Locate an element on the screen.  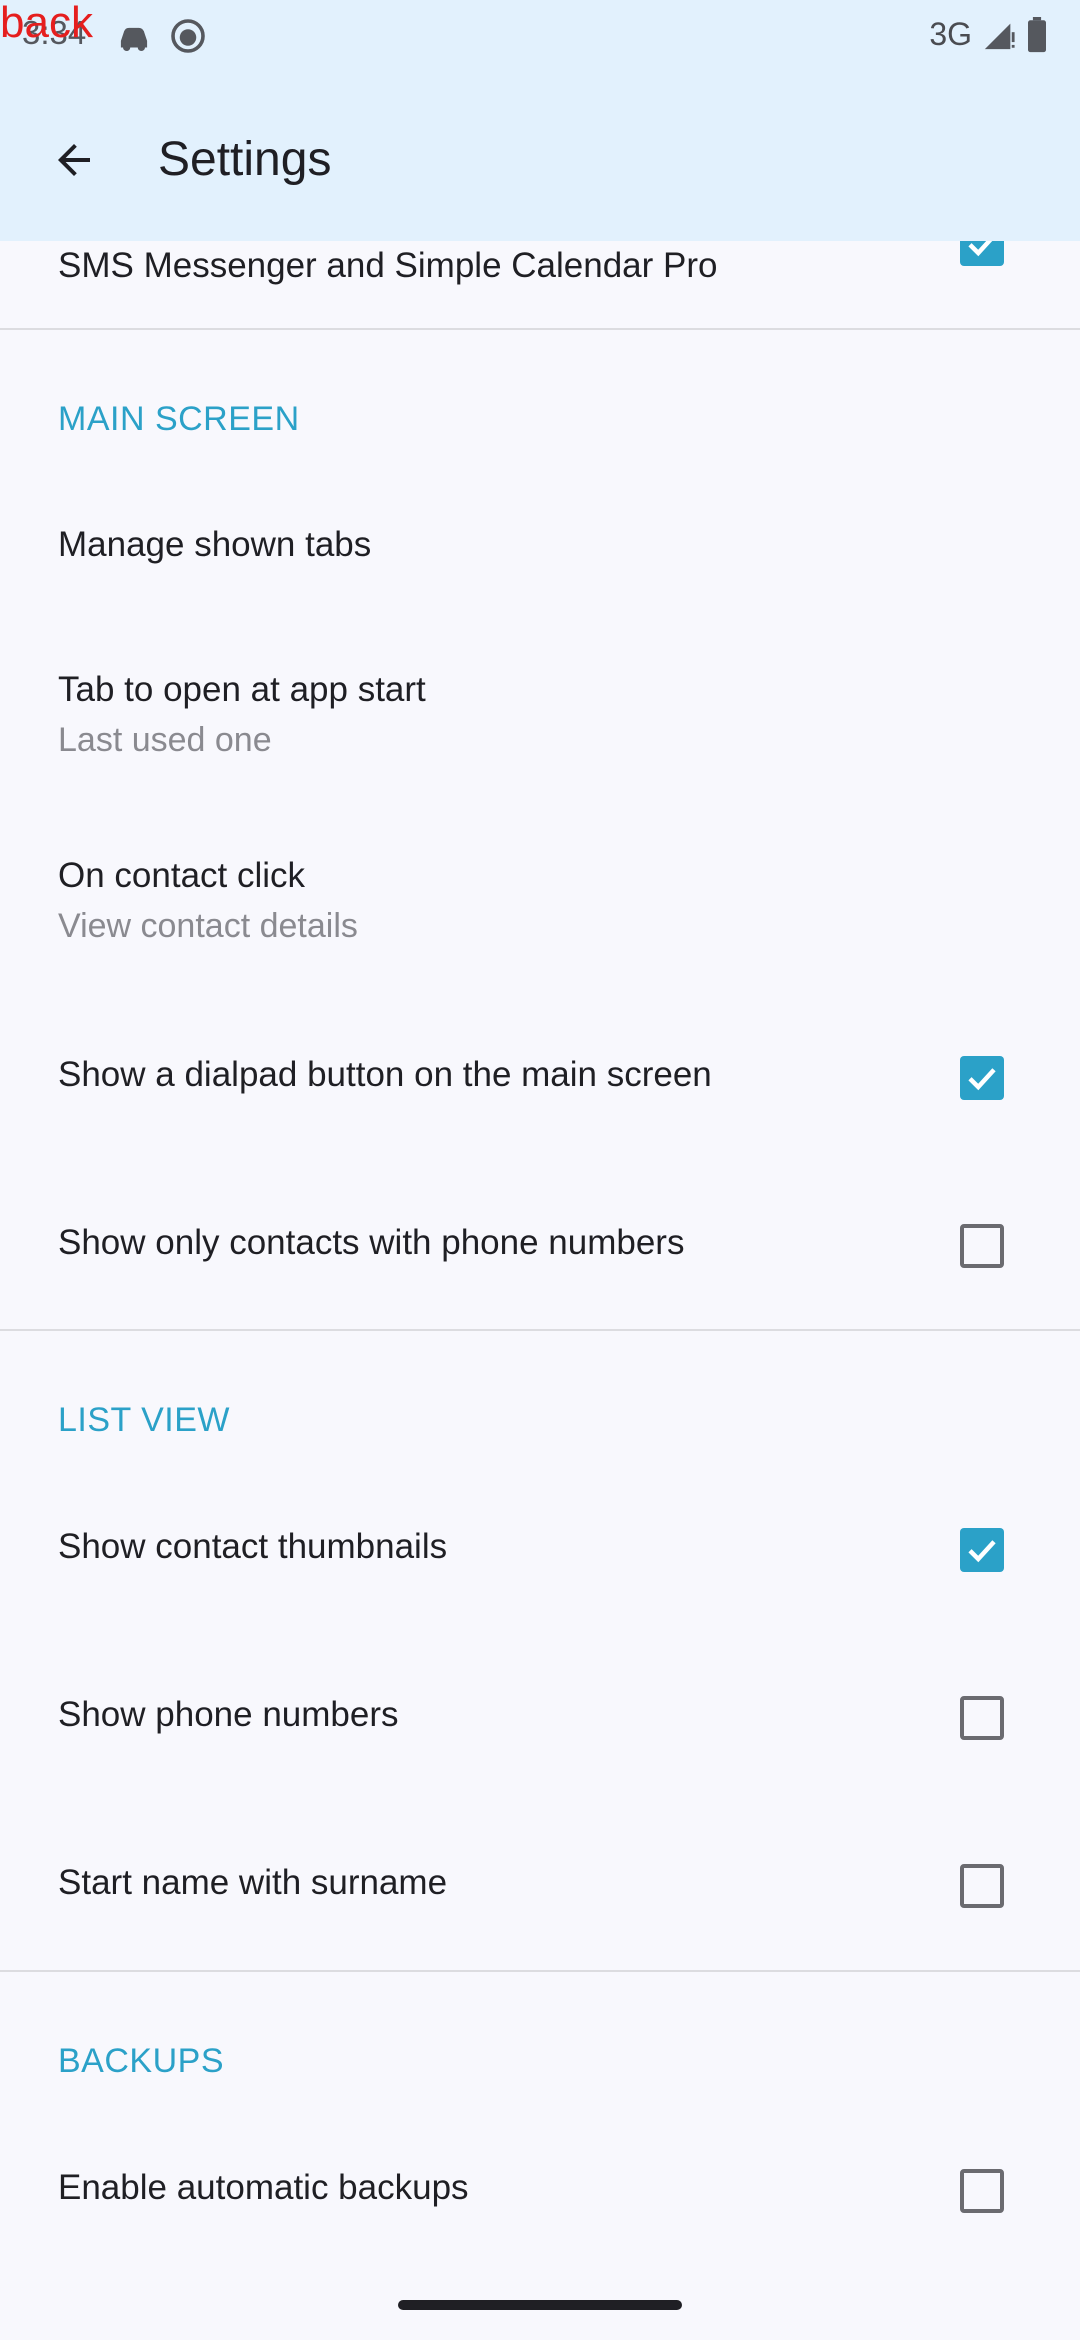
settings-item-dialpad: Show a dialpad button on the main screen is located at coordinates (540, 1080).